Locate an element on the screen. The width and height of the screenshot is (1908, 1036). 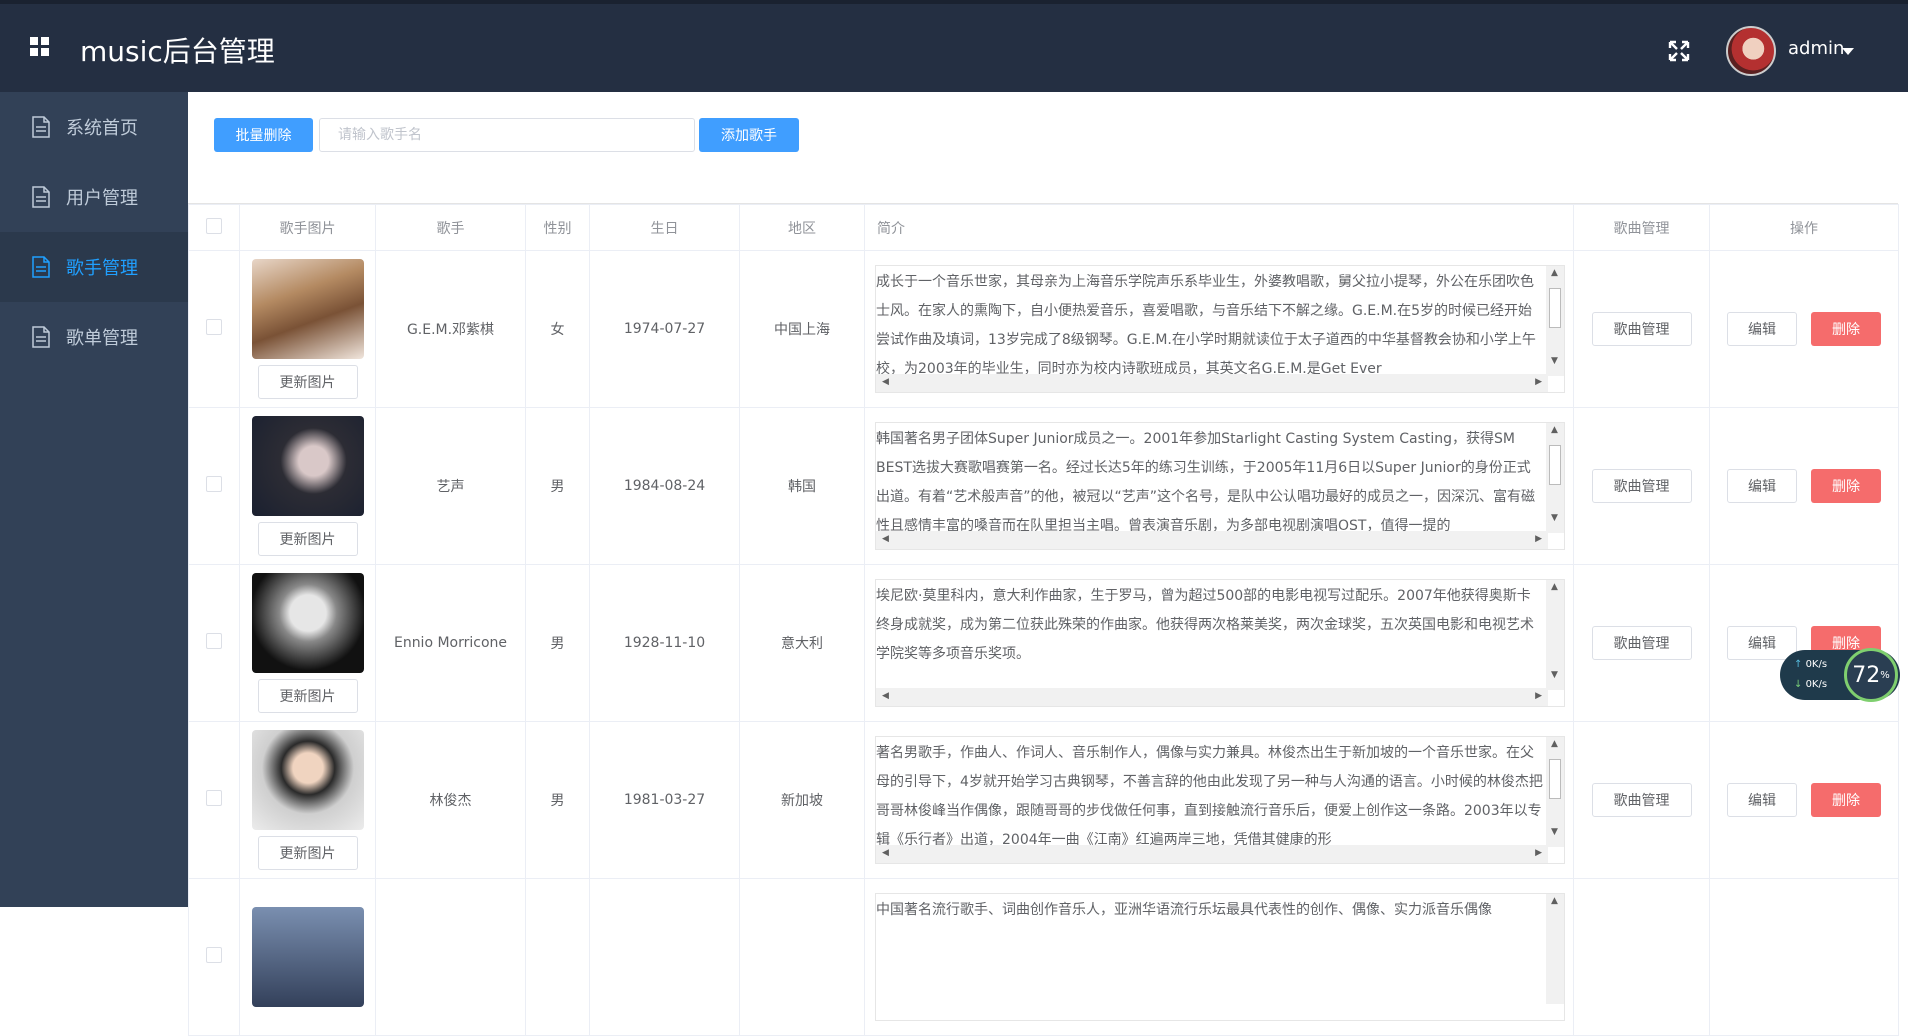
memory-percent-gauge: 72% is located at coordinates (1871, 675).